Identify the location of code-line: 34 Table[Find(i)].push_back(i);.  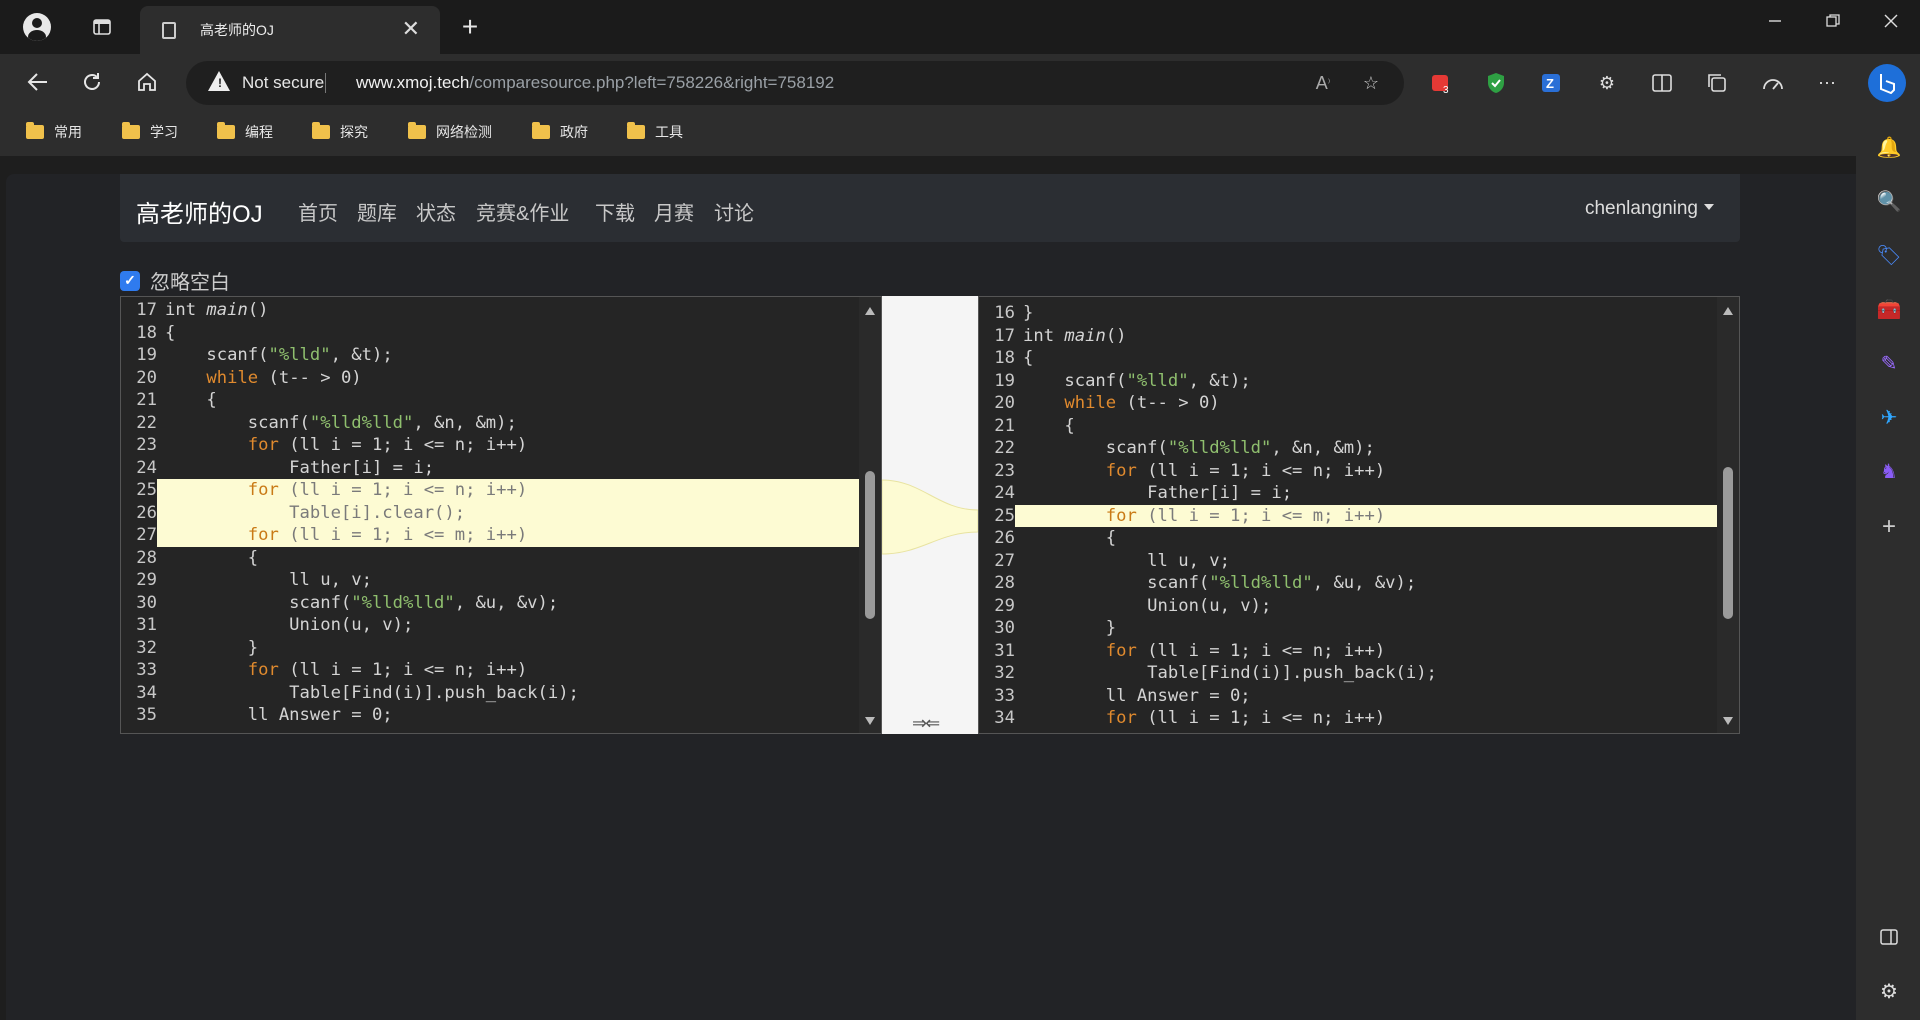
(491, 693).